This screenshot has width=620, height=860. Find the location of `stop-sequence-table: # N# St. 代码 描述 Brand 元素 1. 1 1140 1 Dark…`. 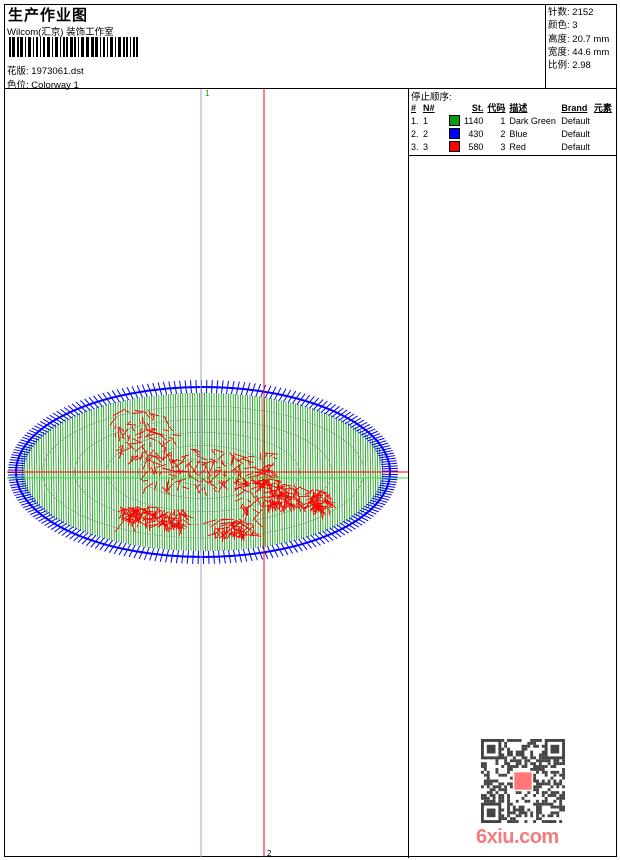

stop-sequence-table: # N# St. 代码 描述 Brand 元素 1. 1 1140 1 Dark… is located at coordinates (511, 127).